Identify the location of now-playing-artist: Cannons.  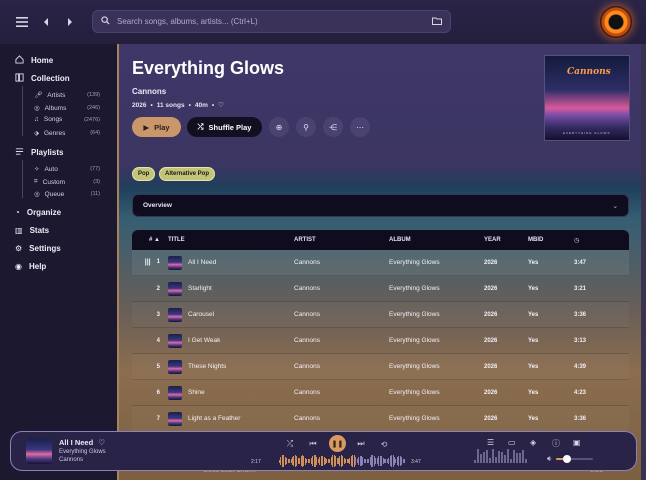
(71, 460).